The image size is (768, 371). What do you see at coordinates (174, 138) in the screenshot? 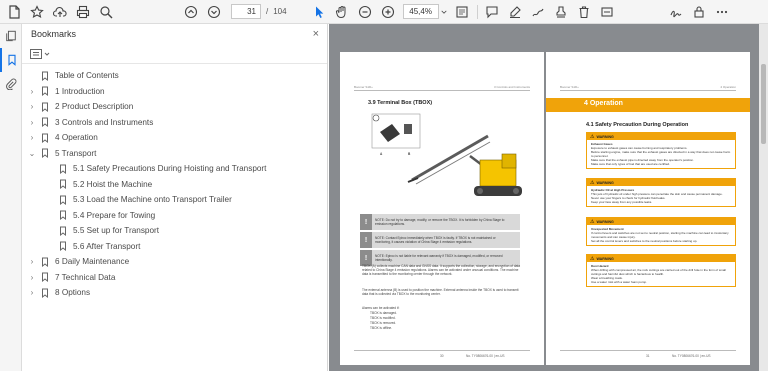
I see `bookmark-item: › 4 Operation` at bounding box center [174, 138].